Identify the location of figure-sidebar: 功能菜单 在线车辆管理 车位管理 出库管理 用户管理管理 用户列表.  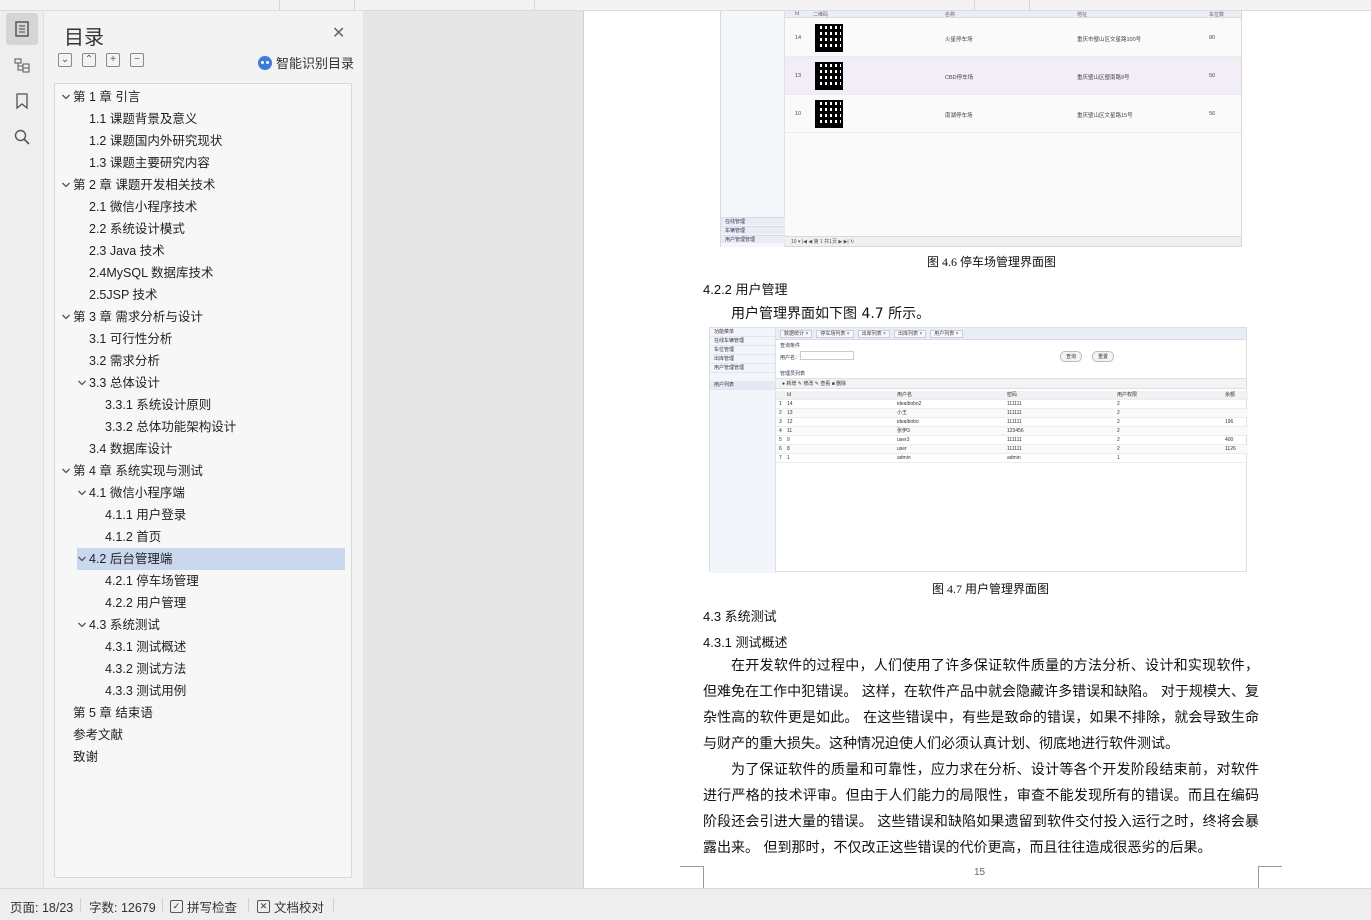
(743, 450).